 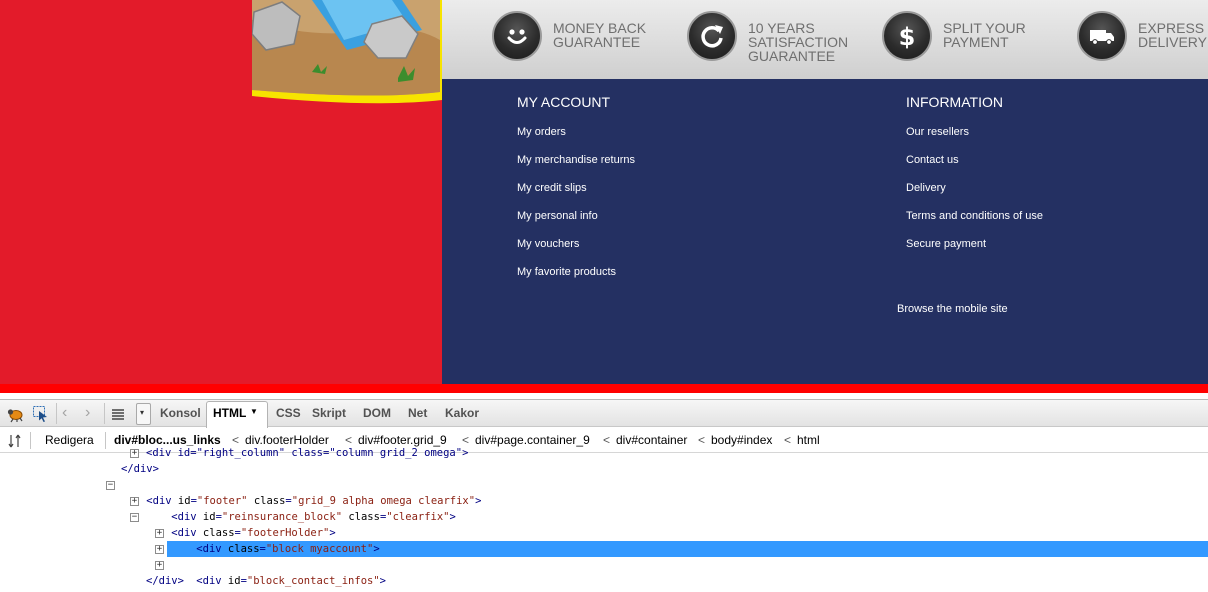 What do you see at coordinates (954, 102) in the screenshot?
I see `information-title: INFORMATION` at bounding box center [954, 102].